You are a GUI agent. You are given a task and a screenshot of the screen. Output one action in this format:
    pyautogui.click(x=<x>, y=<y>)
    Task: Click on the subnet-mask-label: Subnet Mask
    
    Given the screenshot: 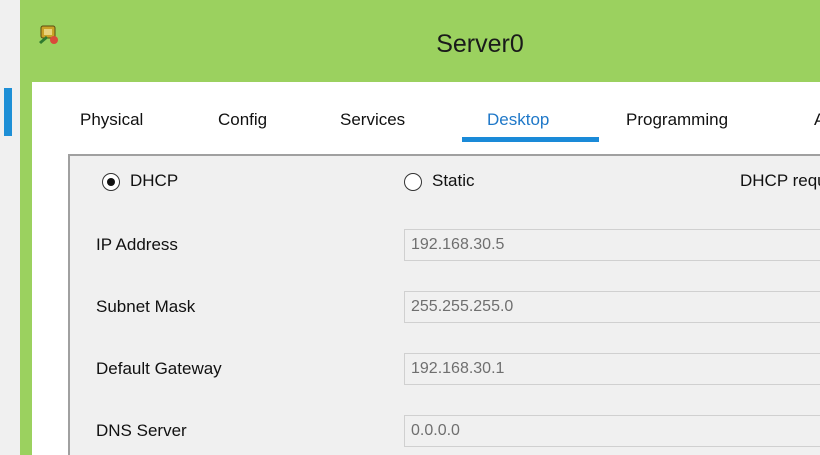 What is the action you would take?
    pyautogui.click(x=146, y=306)
    